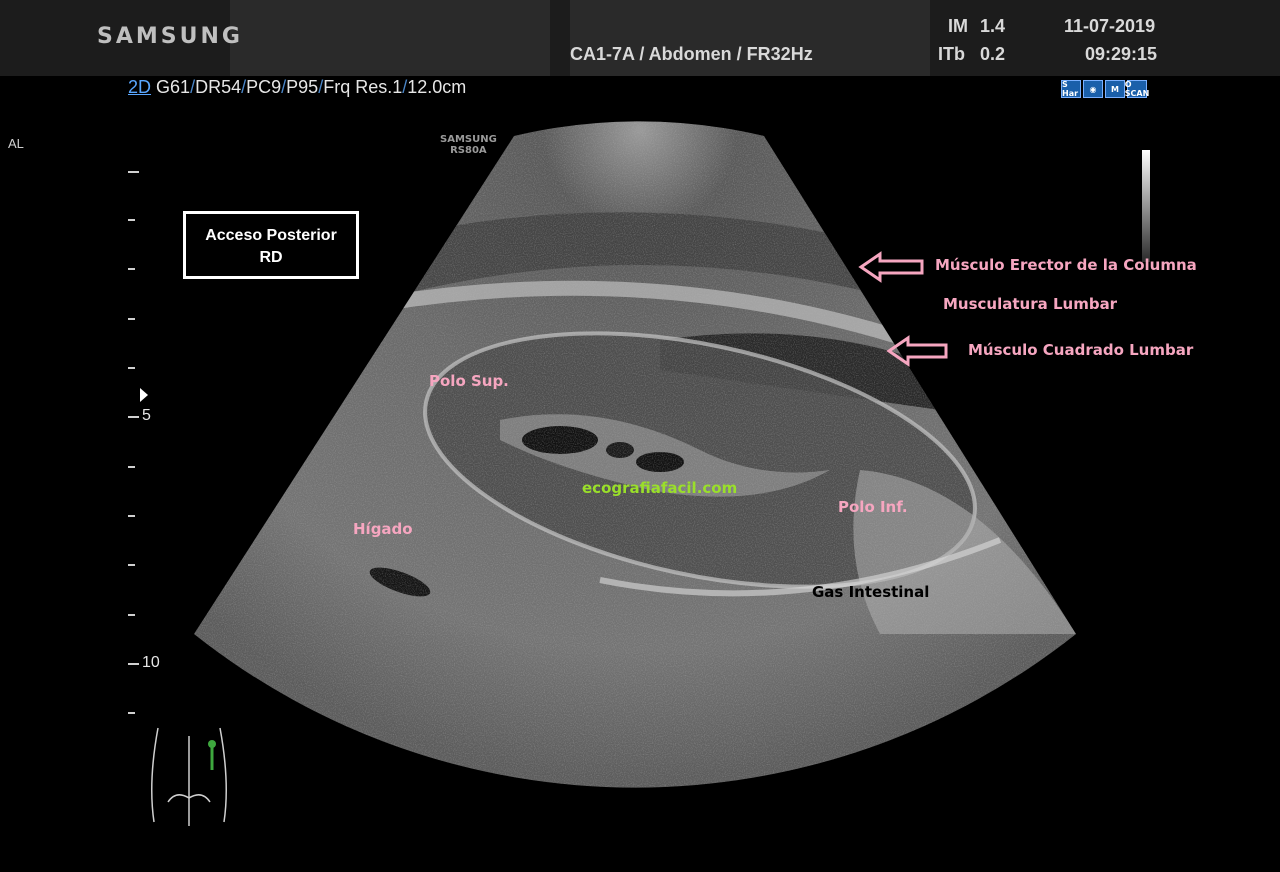  I want to click on depth-label-10: 10, so click(151, 662).